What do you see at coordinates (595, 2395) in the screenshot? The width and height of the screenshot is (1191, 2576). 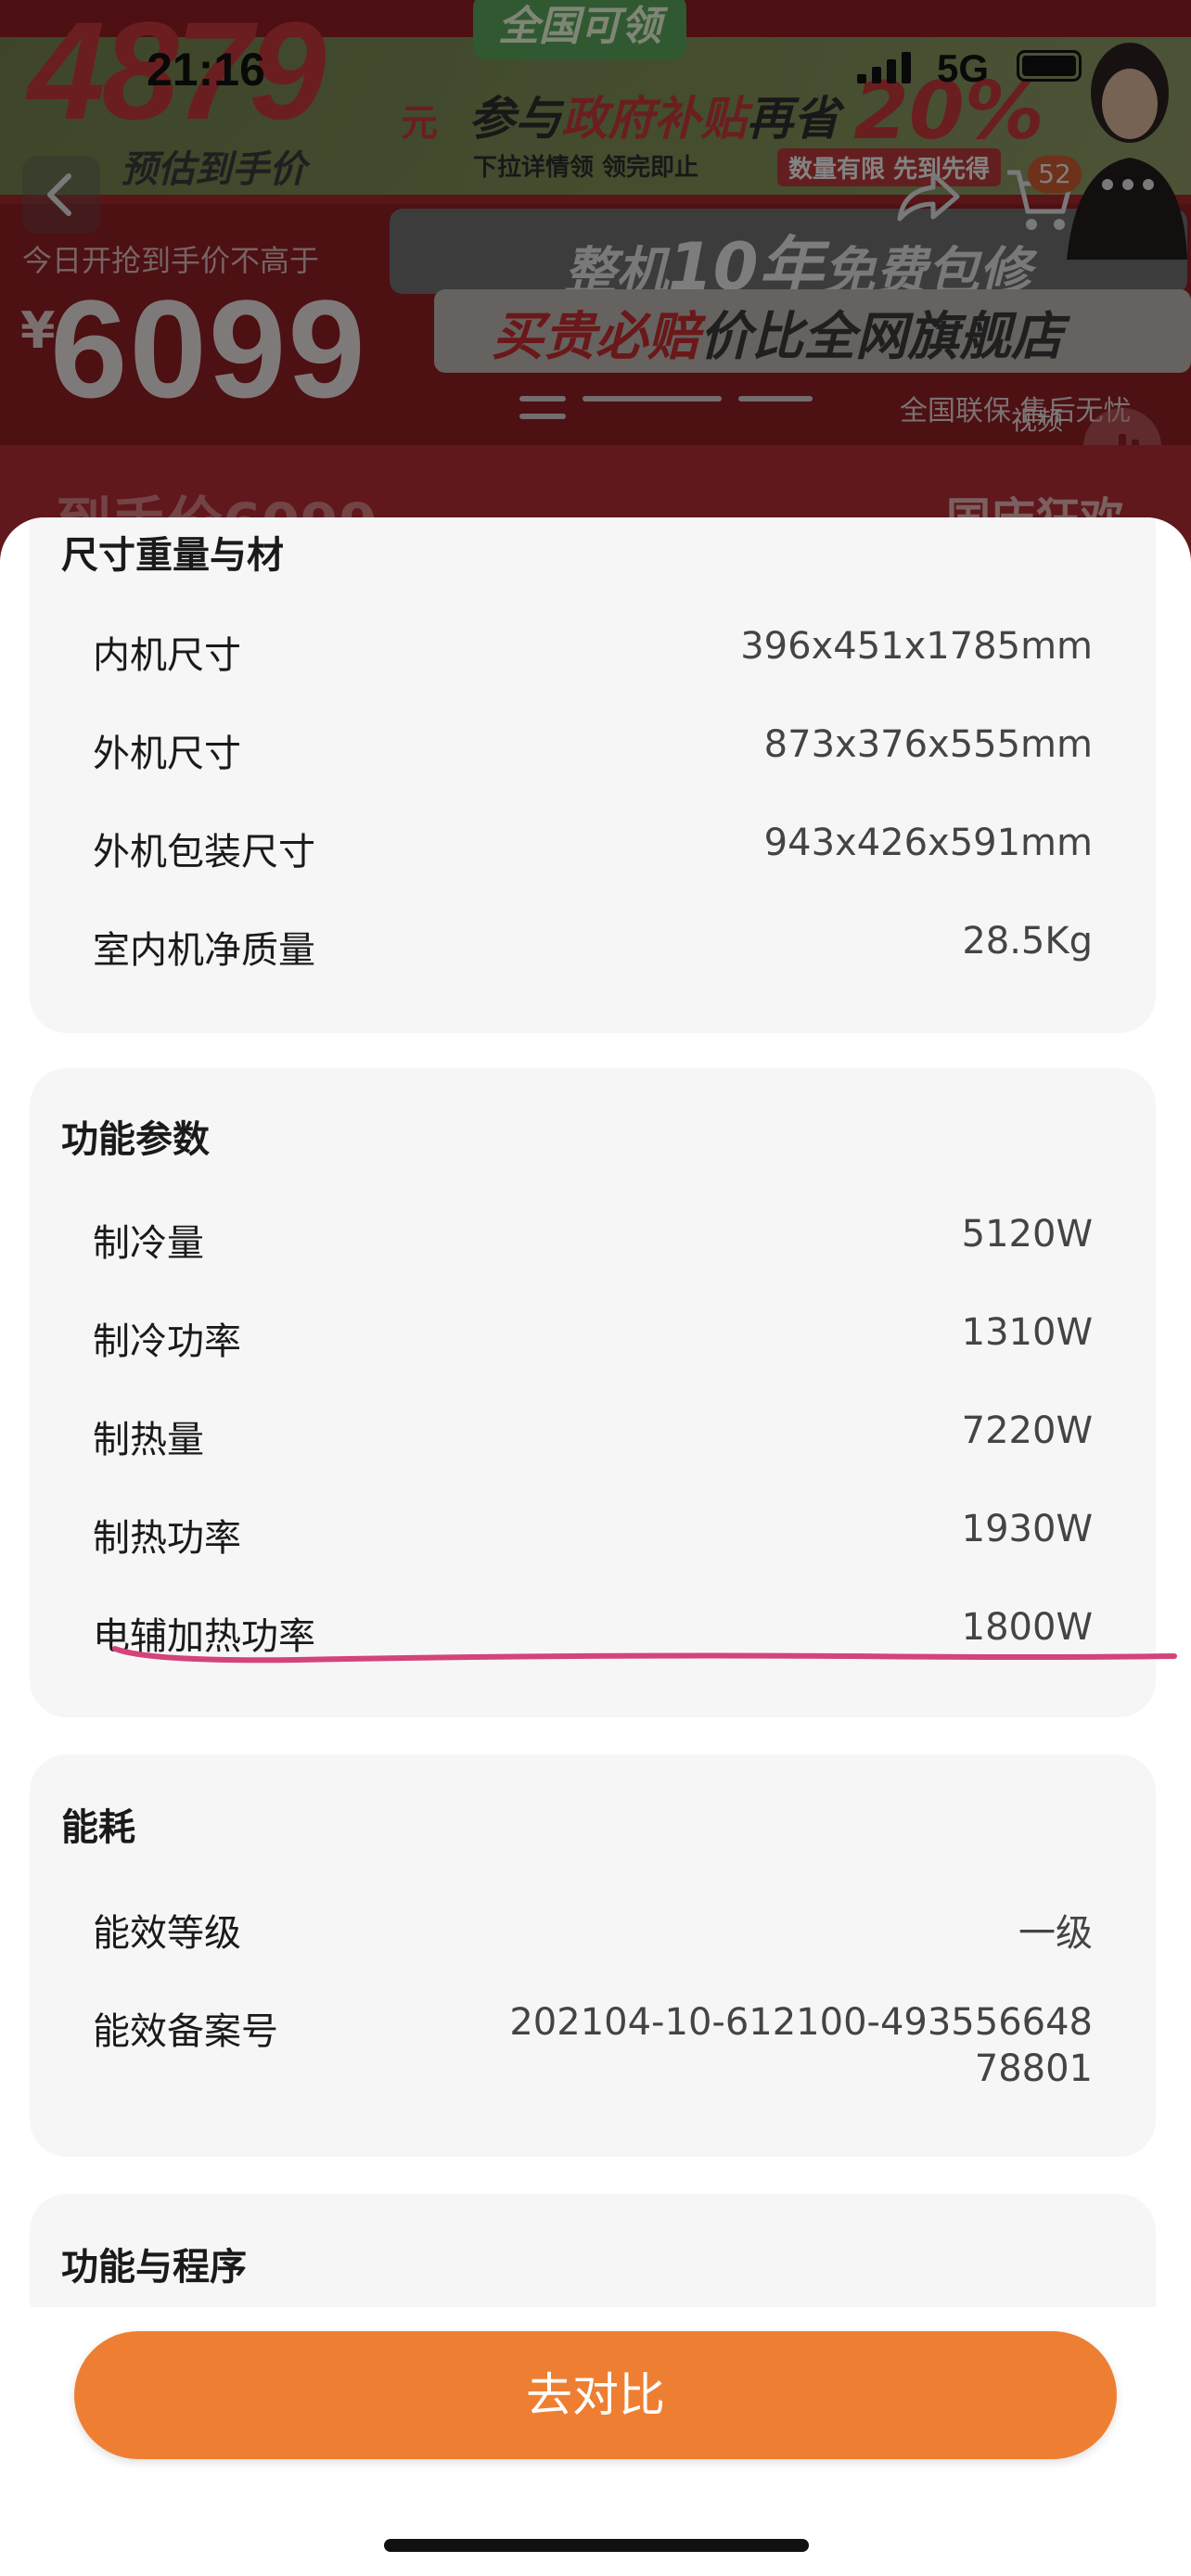 I see `compare-button: 去对比` at bounding box center [595, 2395].